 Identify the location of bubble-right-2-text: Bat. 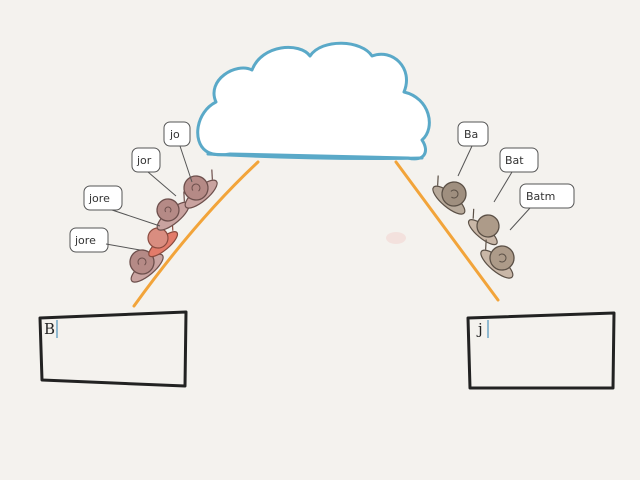
(514, 160).